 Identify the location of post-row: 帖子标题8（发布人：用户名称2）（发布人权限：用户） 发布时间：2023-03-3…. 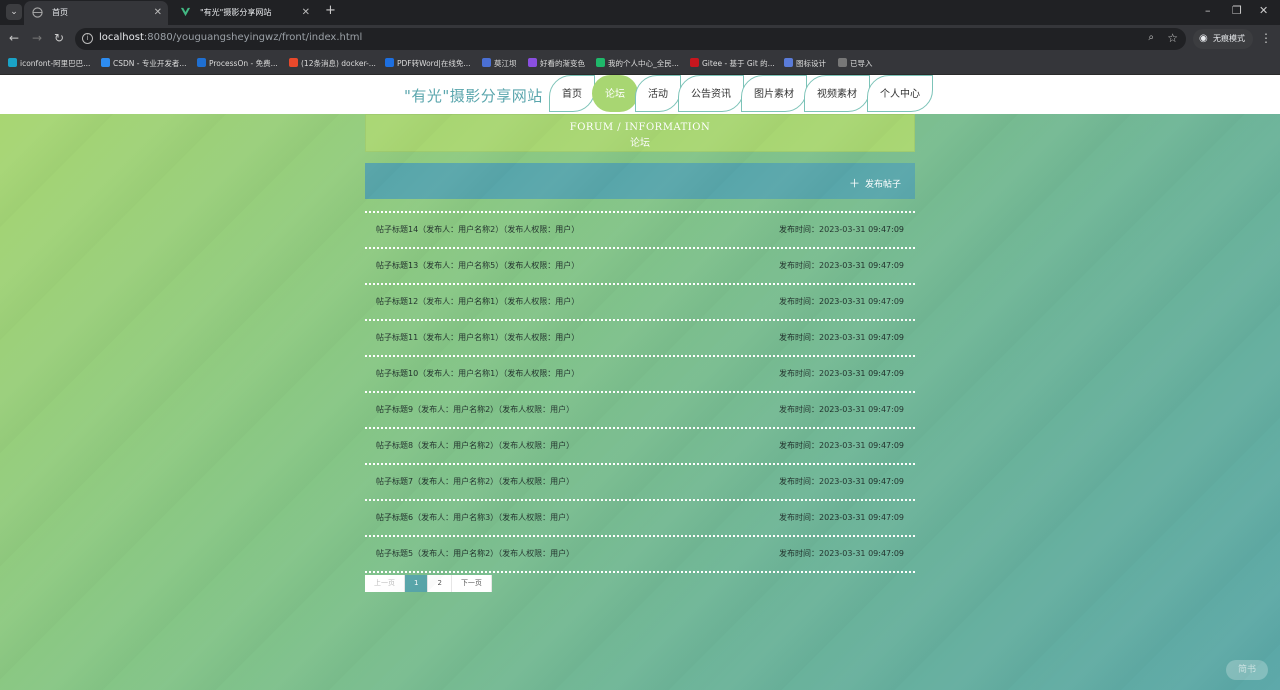
(640, 445).